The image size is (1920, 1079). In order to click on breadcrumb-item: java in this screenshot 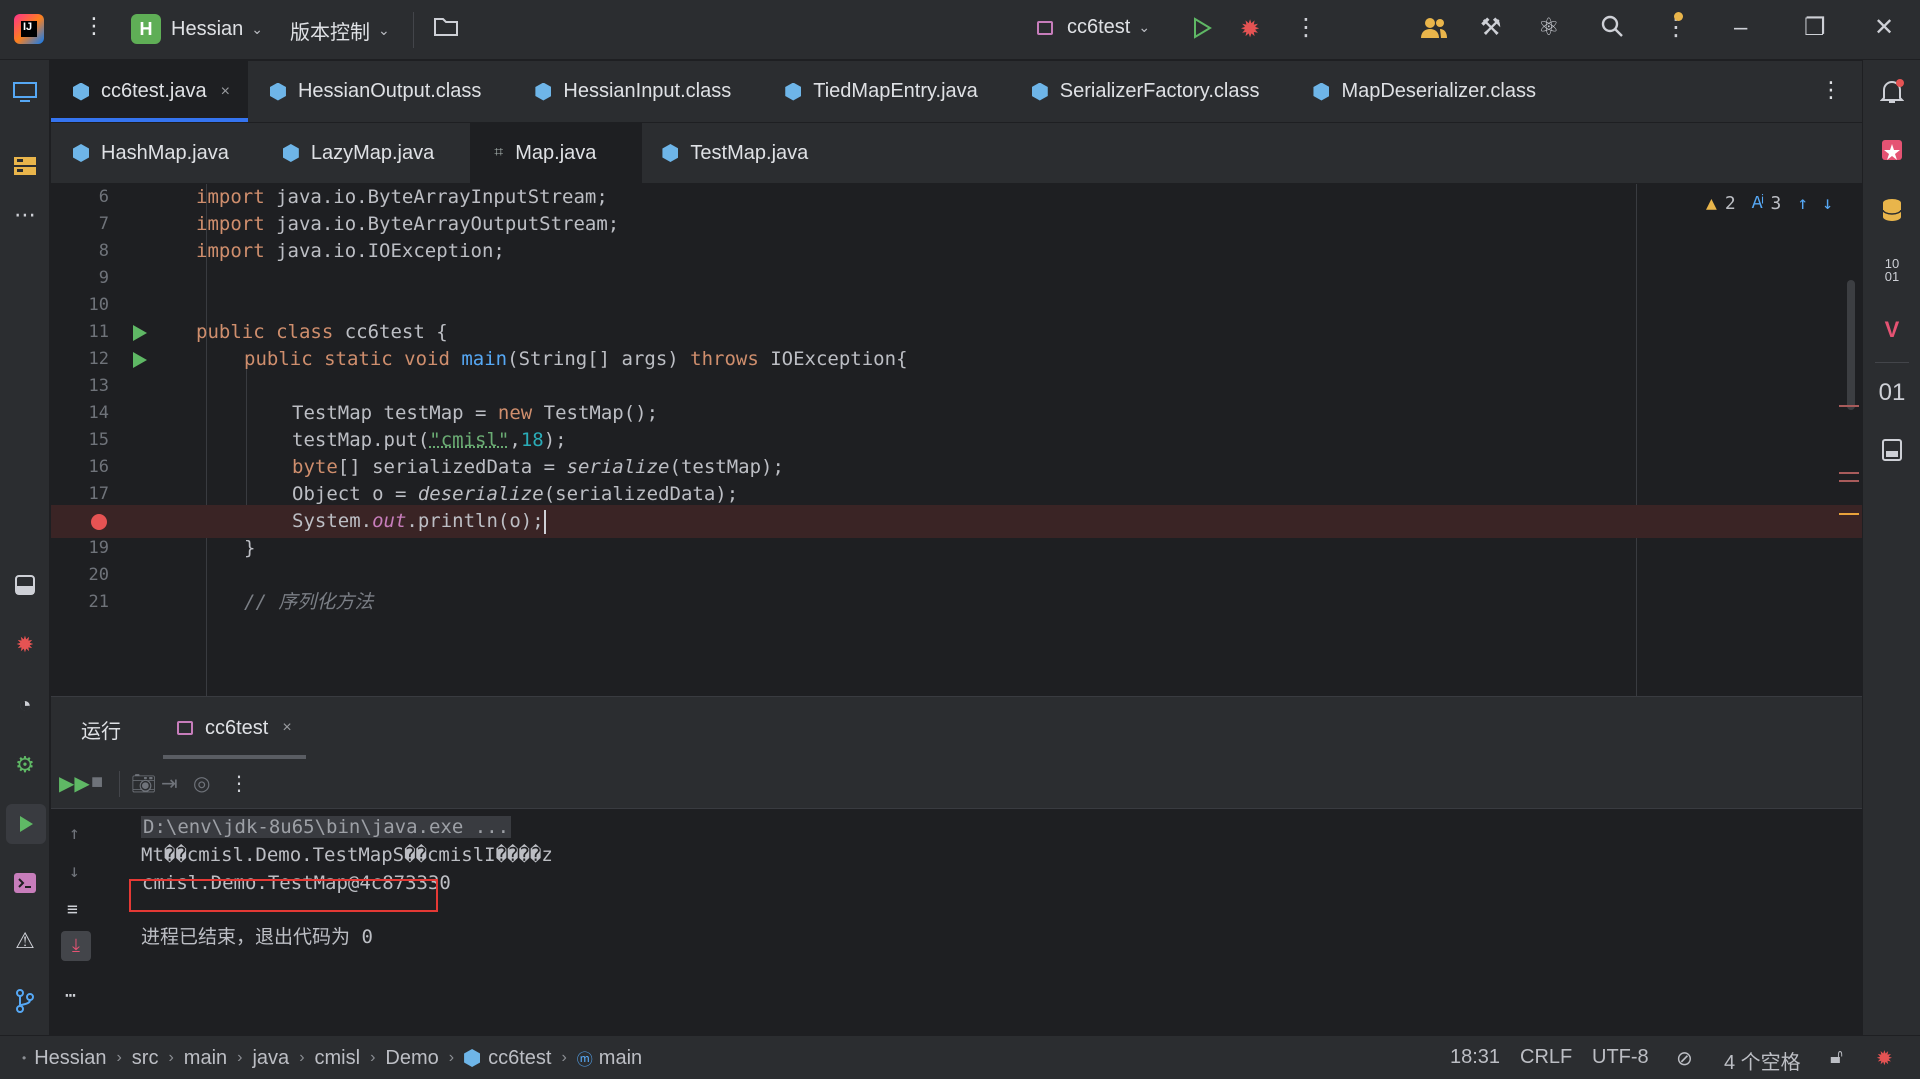, I will do `click(270, 1058)`.